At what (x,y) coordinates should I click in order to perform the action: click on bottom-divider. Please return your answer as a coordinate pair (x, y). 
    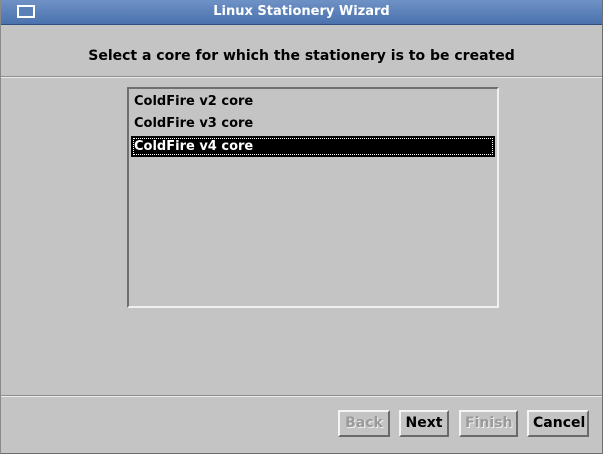
    Looking at the image, I should click on (301, 396).